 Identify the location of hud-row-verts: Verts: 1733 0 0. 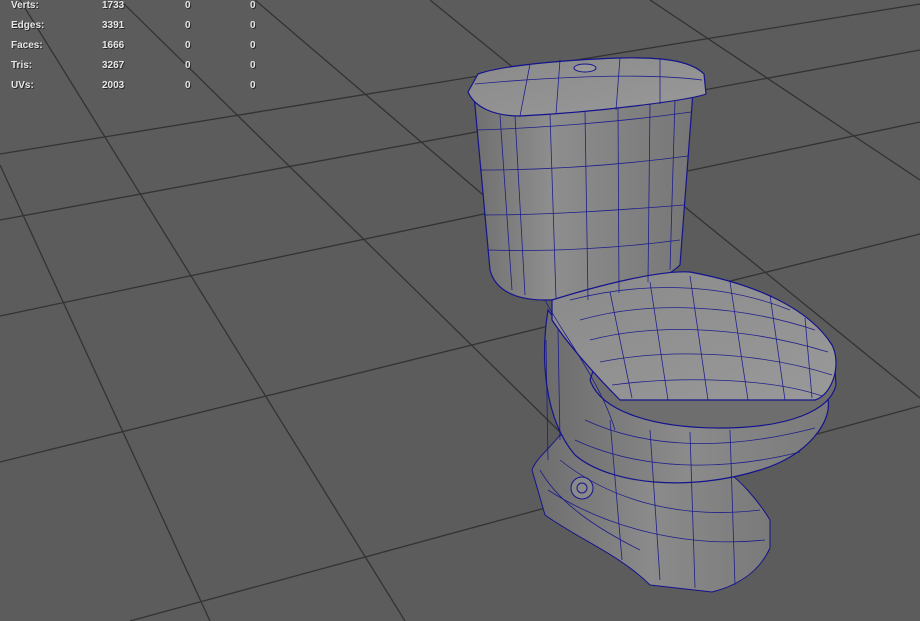
(135, 7).